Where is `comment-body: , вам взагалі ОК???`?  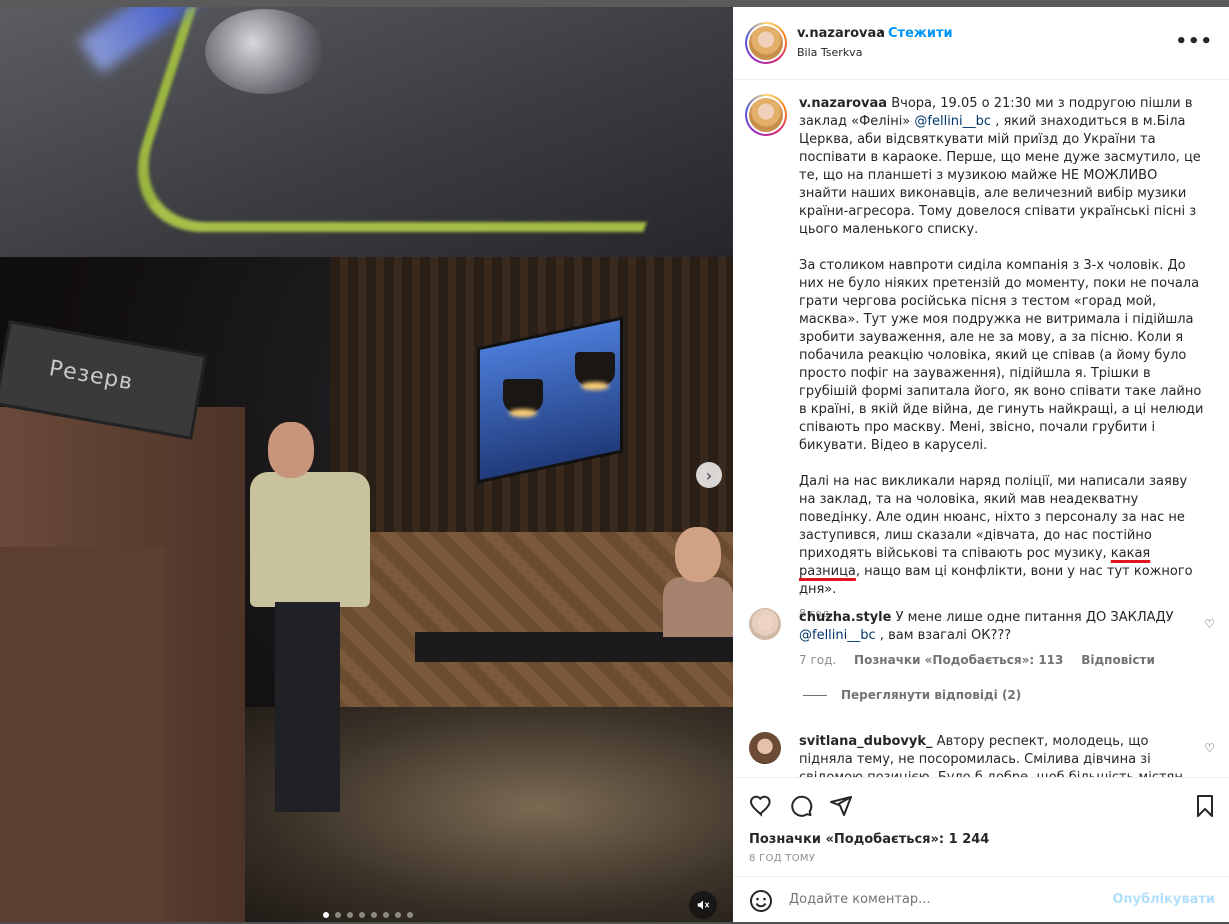 comment-body: , вам взагалі ОК??? is located at coordinates (943, 635).